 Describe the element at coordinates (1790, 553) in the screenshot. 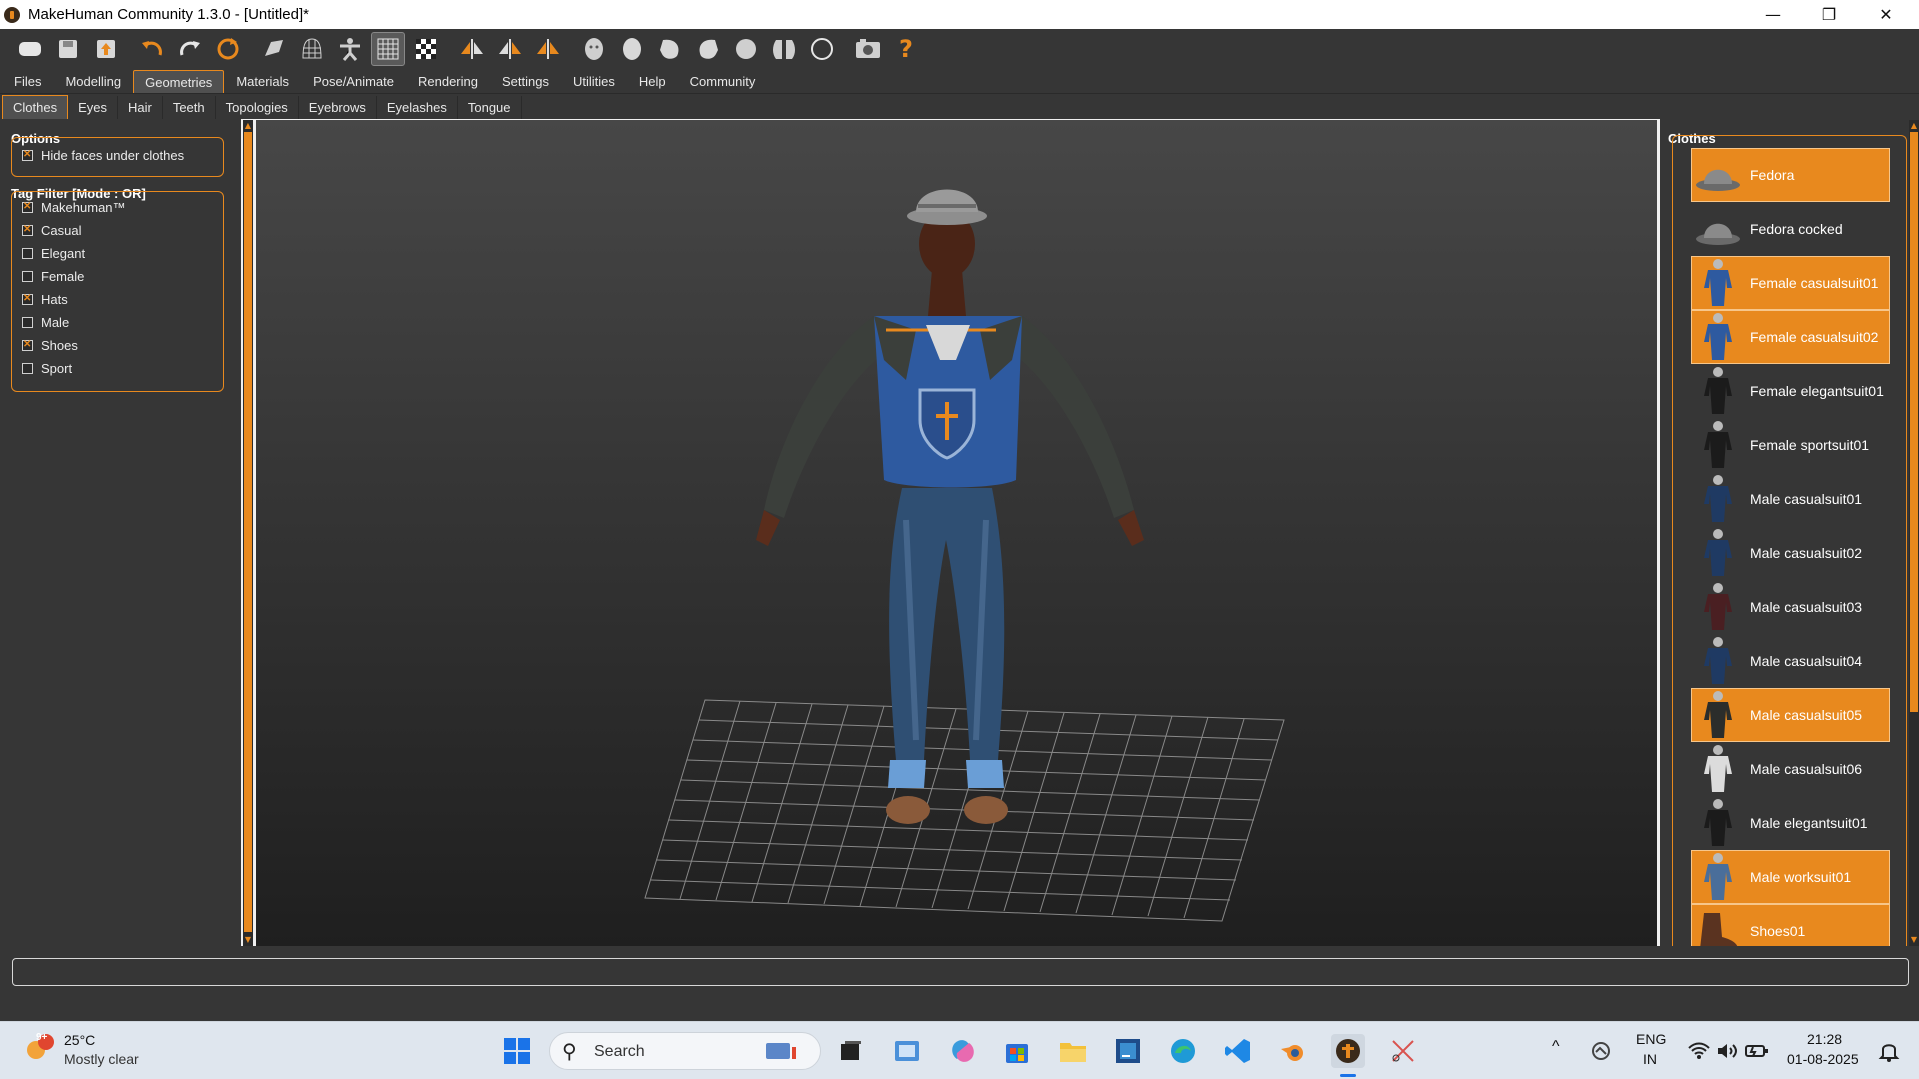

I see `clothes-item: Male casualsuit02` at that location.